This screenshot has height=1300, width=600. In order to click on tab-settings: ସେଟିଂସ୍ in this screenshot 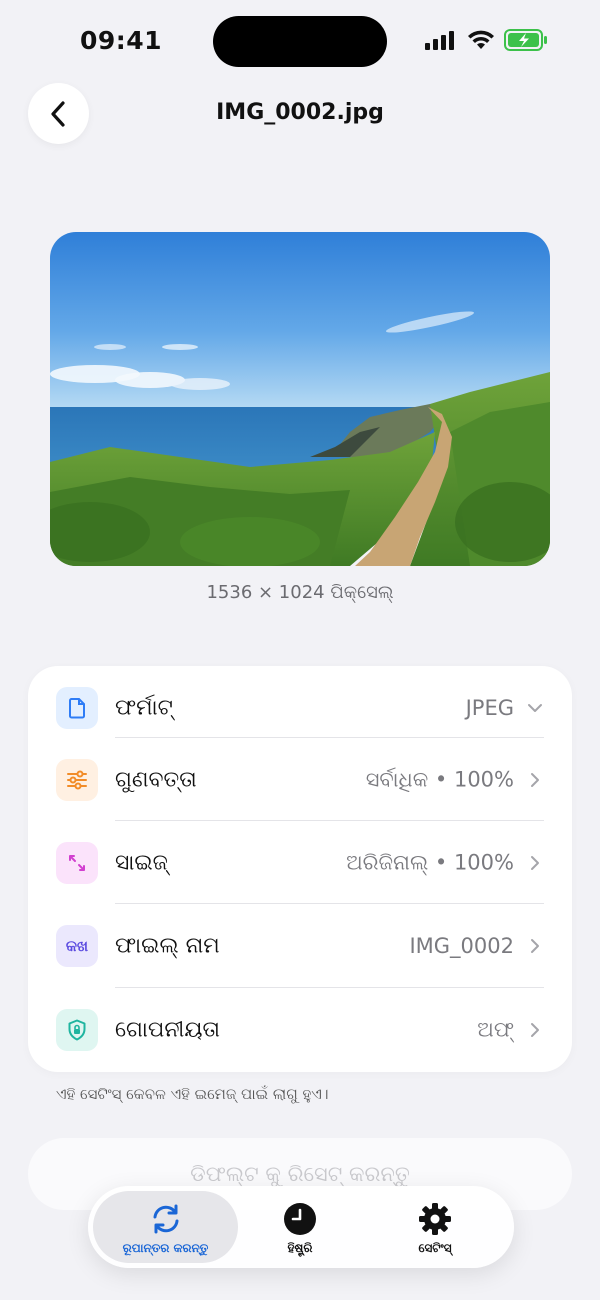, I will do `click(435, 1227)`.